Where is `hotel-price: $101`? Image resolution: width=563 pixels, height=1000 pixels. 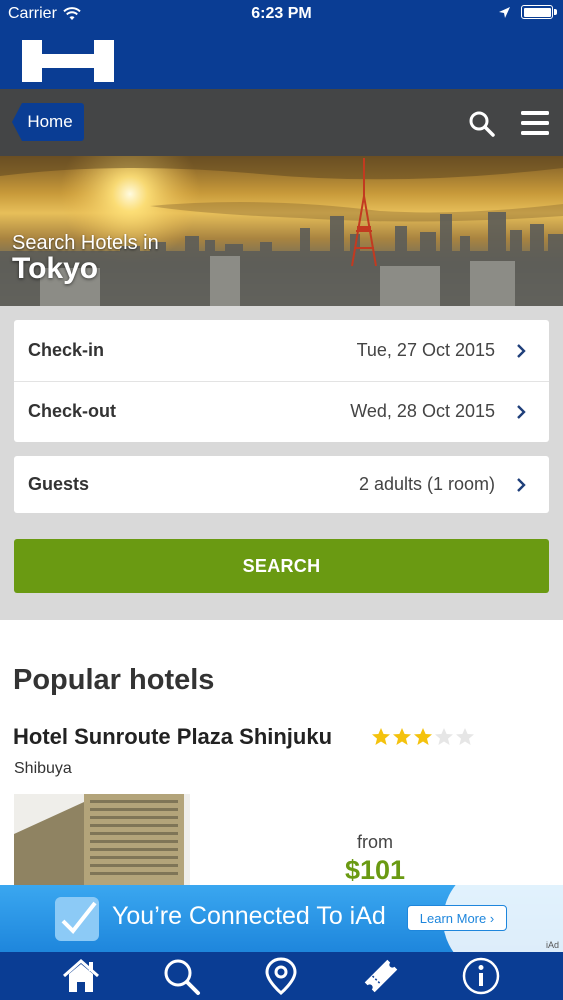
hotel-price: $101 is located at coordinates (375, 870).